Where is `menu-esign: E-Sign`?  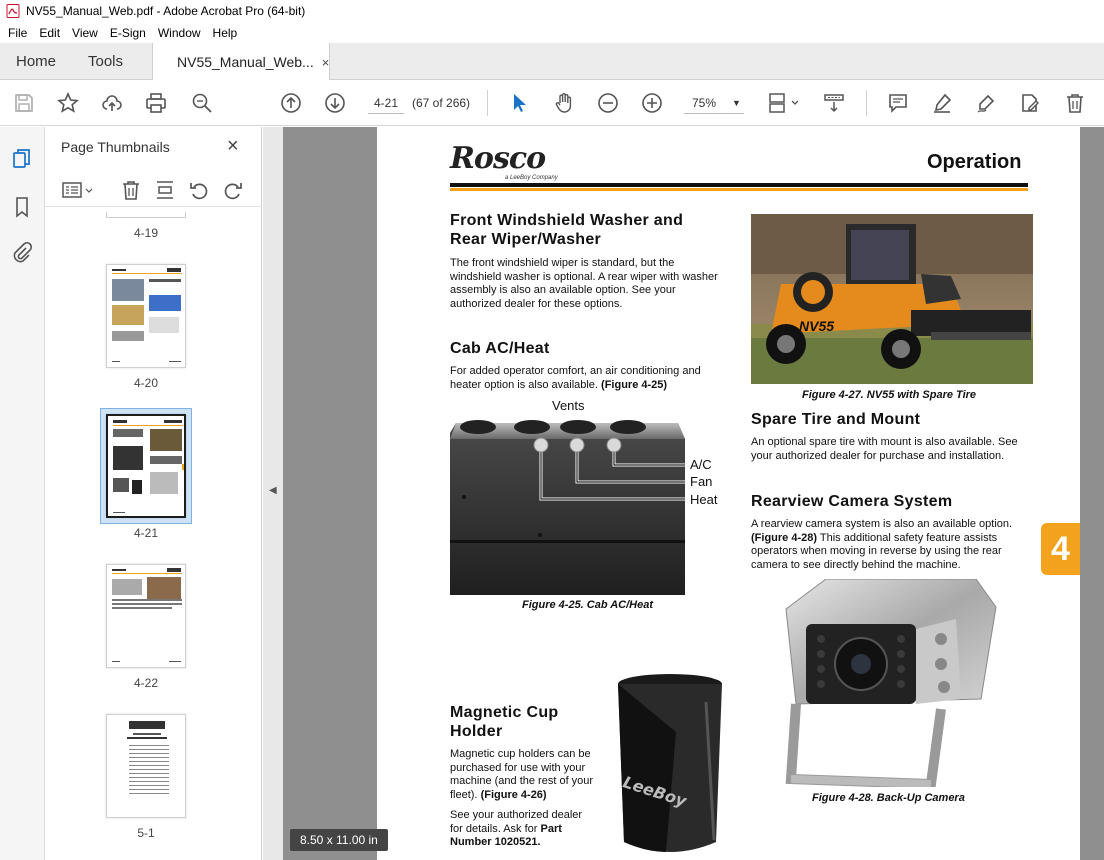 menu-esign: E-Sign is located at coordinates (128, 33).